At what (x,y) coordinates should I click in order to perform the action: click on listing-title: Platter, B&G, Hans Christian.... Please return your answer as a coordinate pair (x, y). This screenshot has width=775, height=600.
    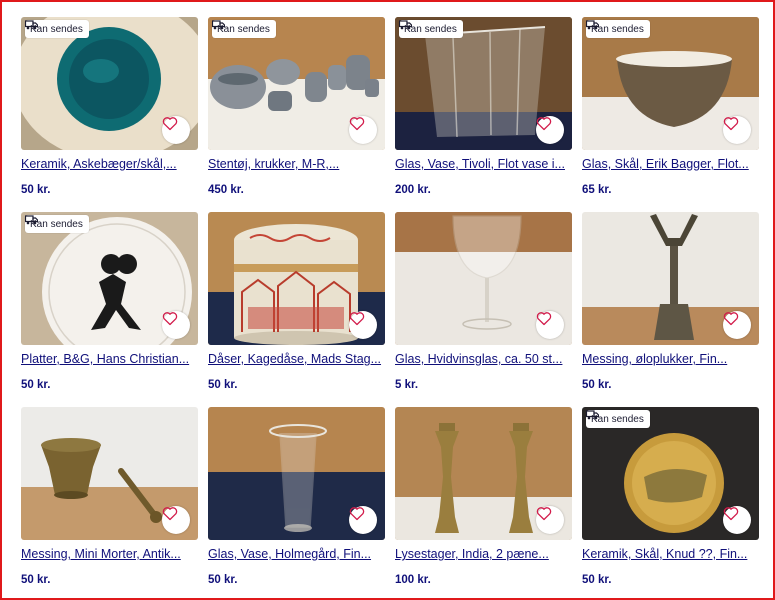
    Looking at the image, I should click on (109, 359).